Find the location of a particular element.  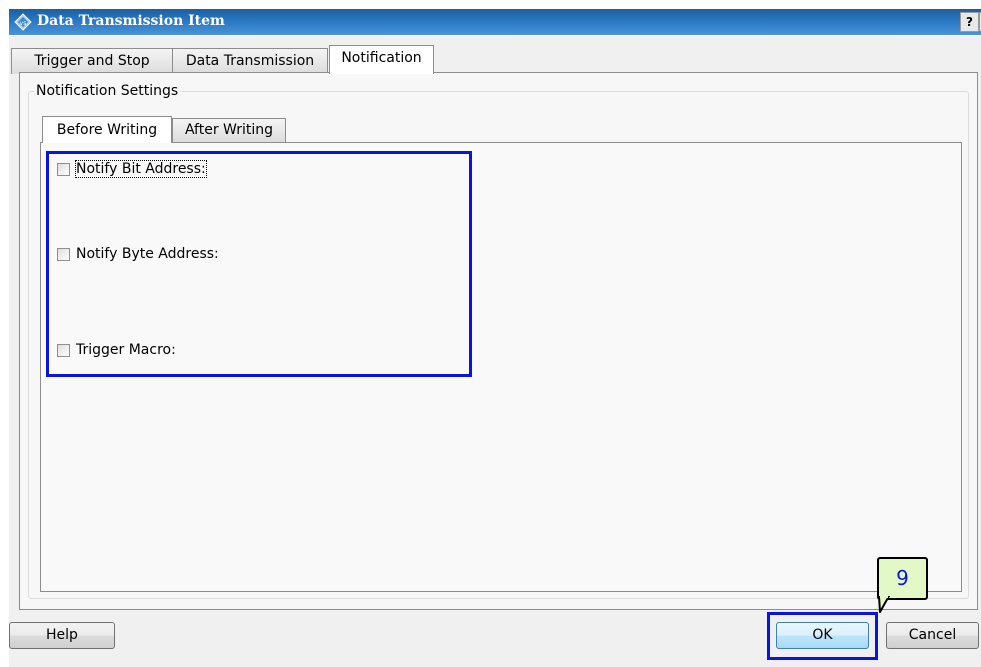

callout-pointer is located at coordinates (884, 604).